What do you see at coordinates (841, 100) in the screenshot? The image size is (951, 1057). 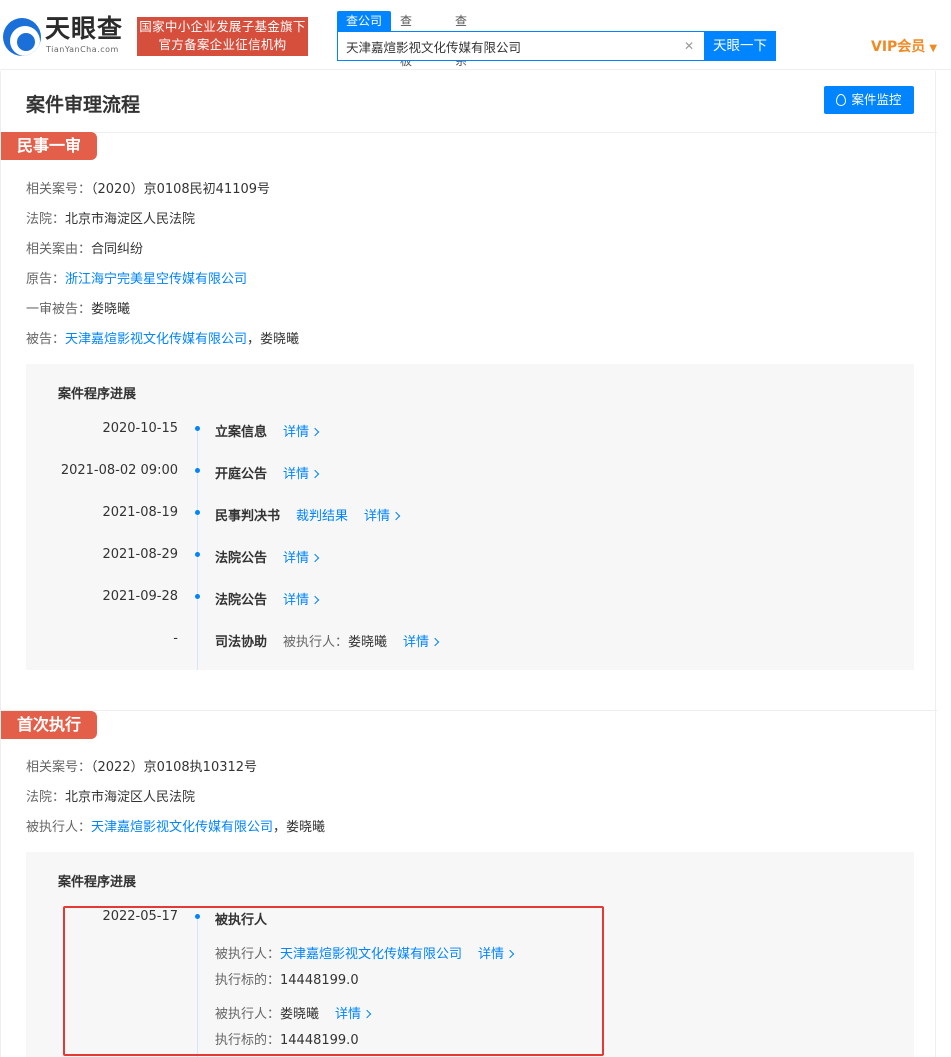 I see `location-pin-icon` at bounding box center [841, 100].